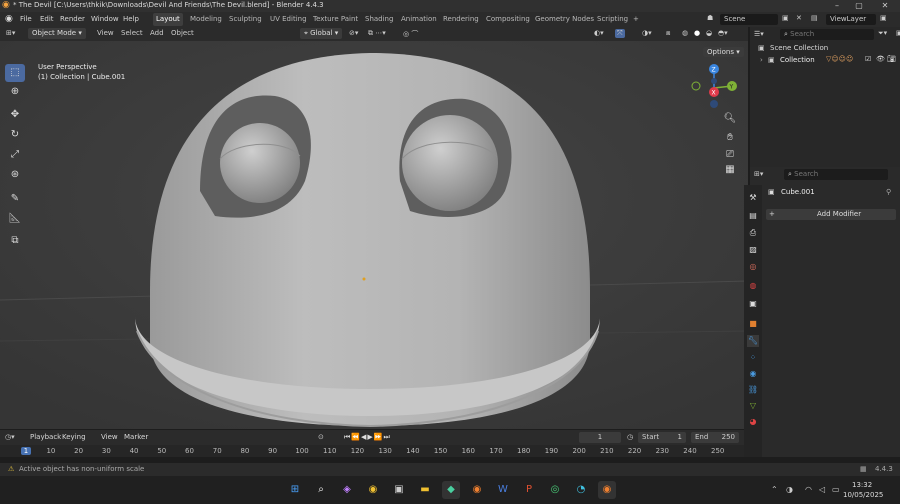 This screenshot has width=900, height=504. Describe the element at coordinates (730, 119) in the screenshot. I see `zoom-icon: 🔍︎` at that location.